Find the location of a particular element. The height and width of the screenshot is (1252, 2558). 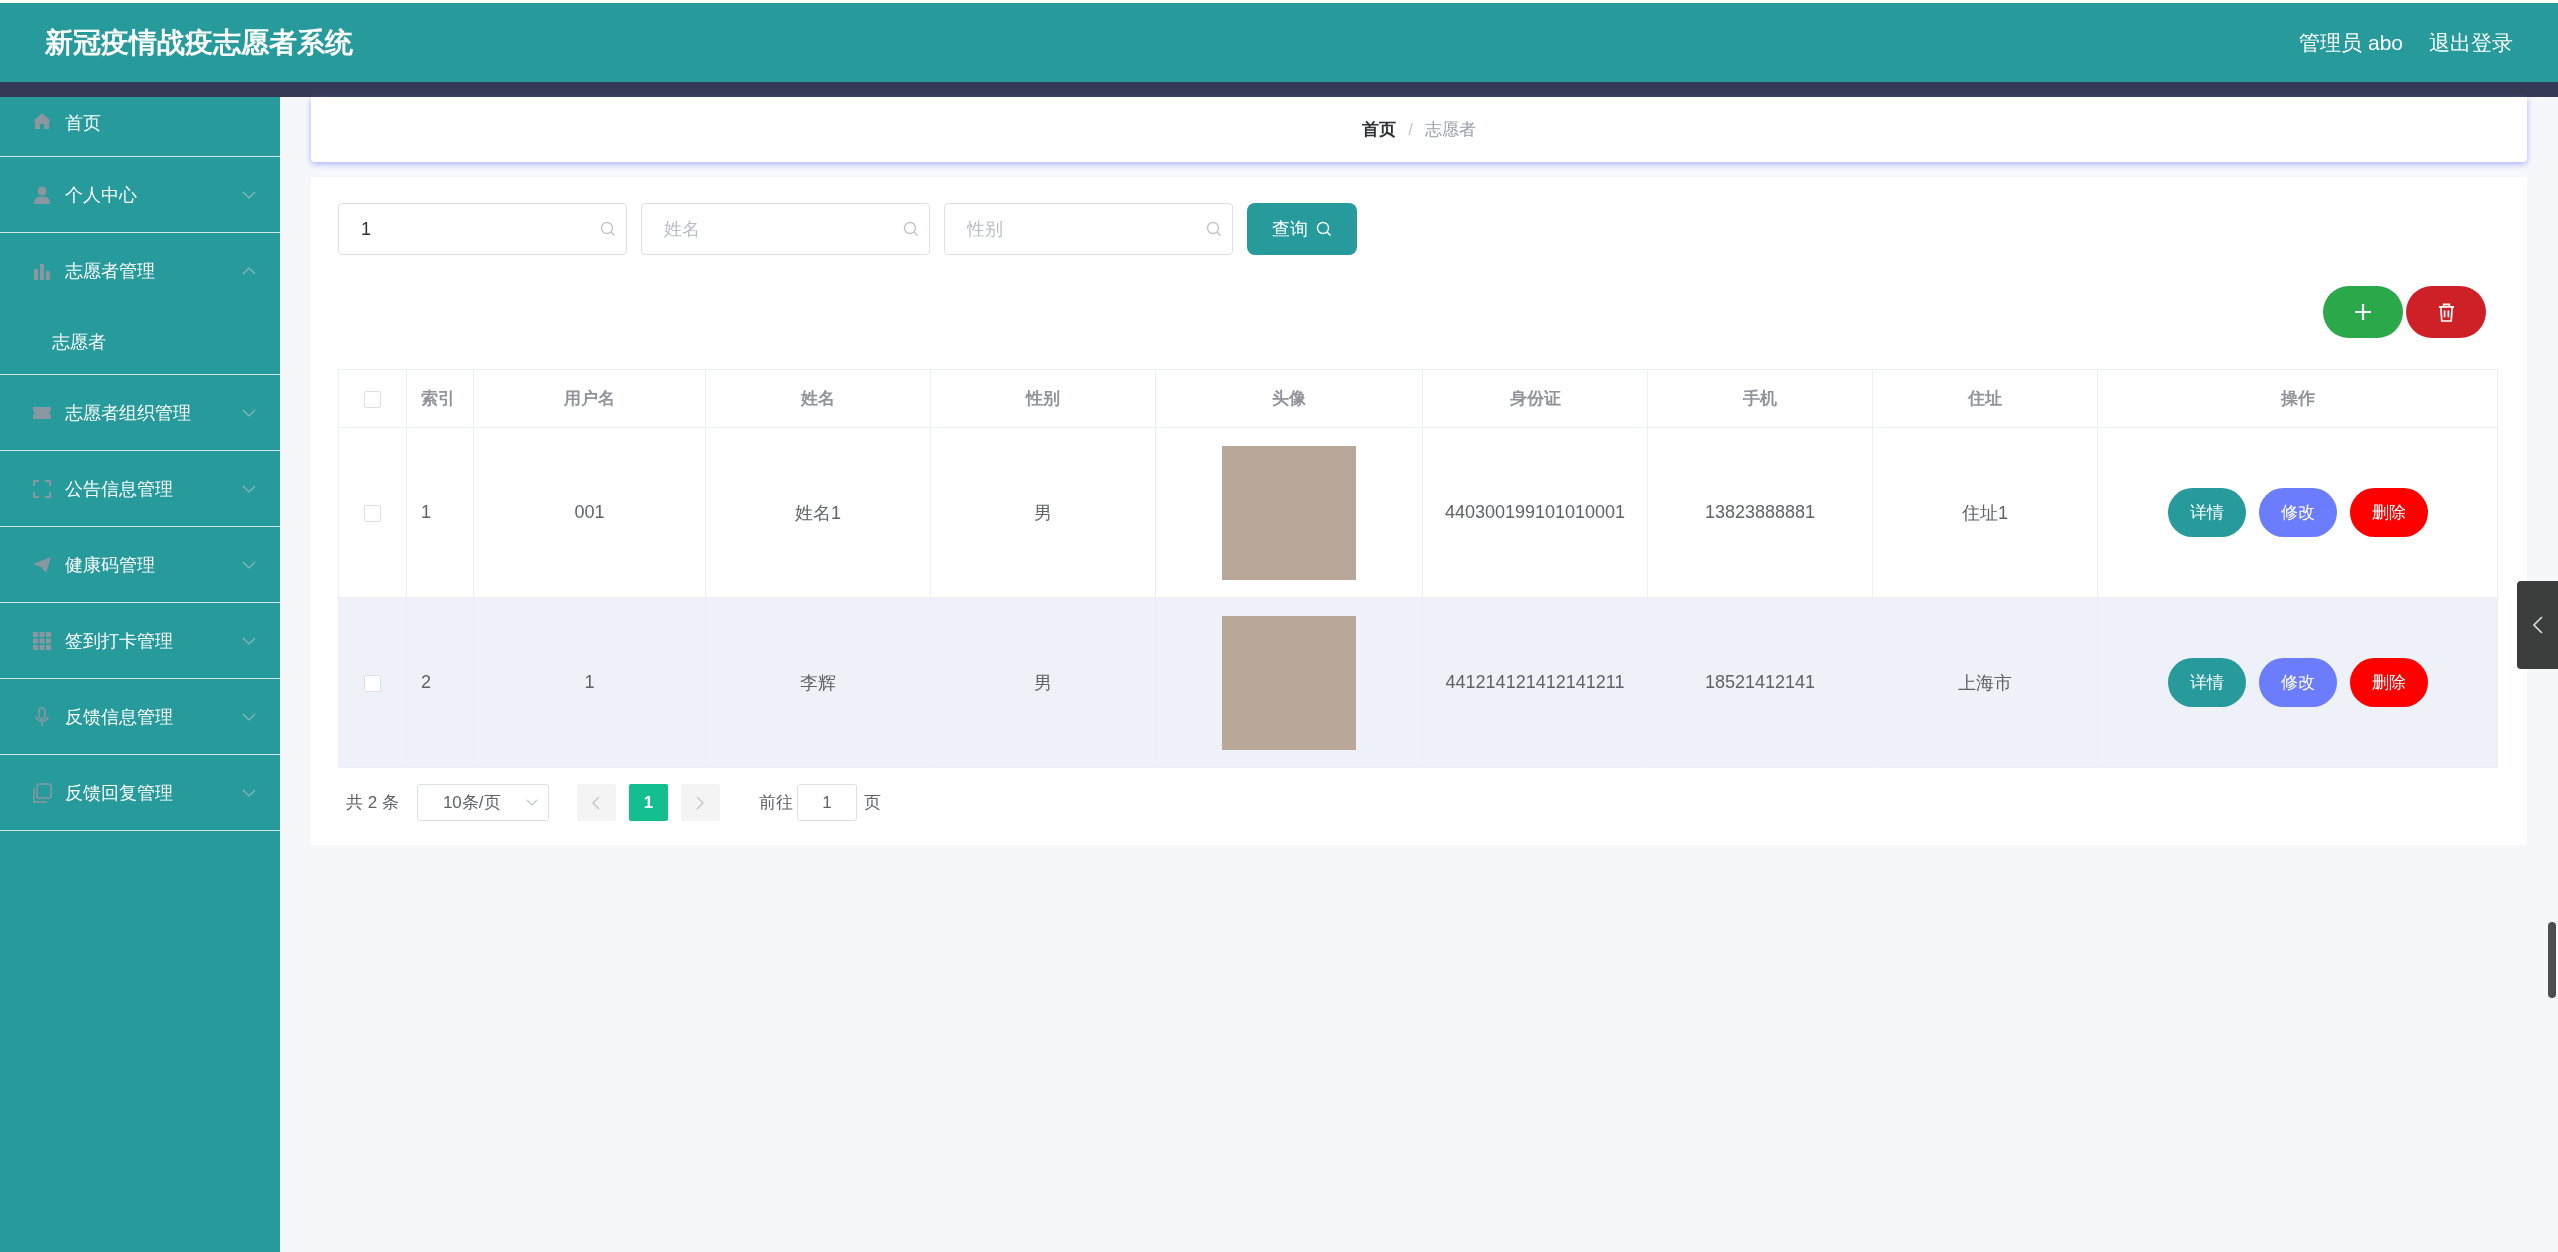

logout-link: 退出登录 is located at coordinates (2471, 42).